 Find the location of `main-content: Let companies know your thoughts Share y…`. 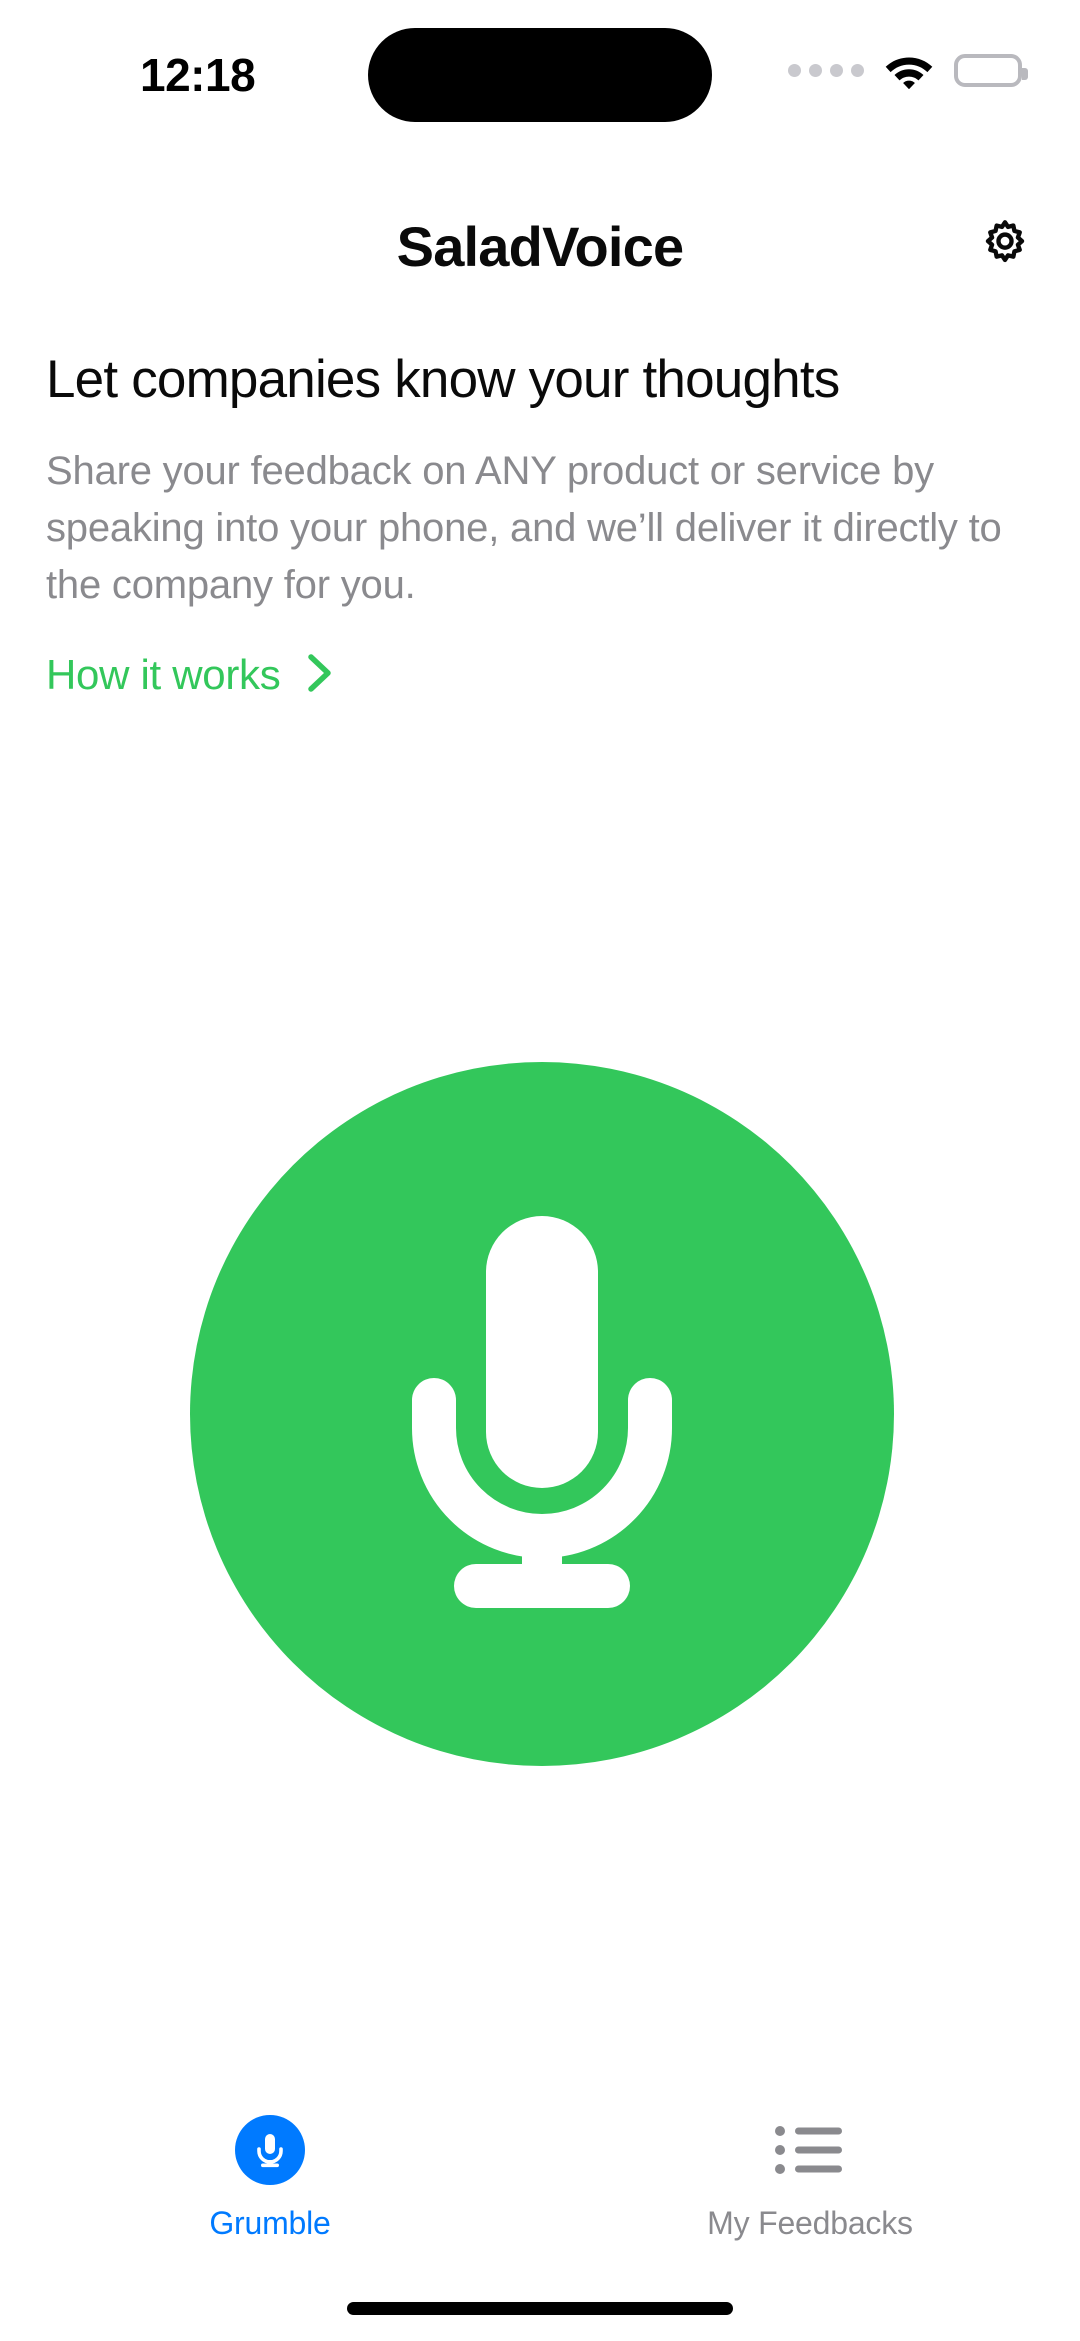

main-content: Let companies know your thoughts Share y… is located at coordinates (546, 525).